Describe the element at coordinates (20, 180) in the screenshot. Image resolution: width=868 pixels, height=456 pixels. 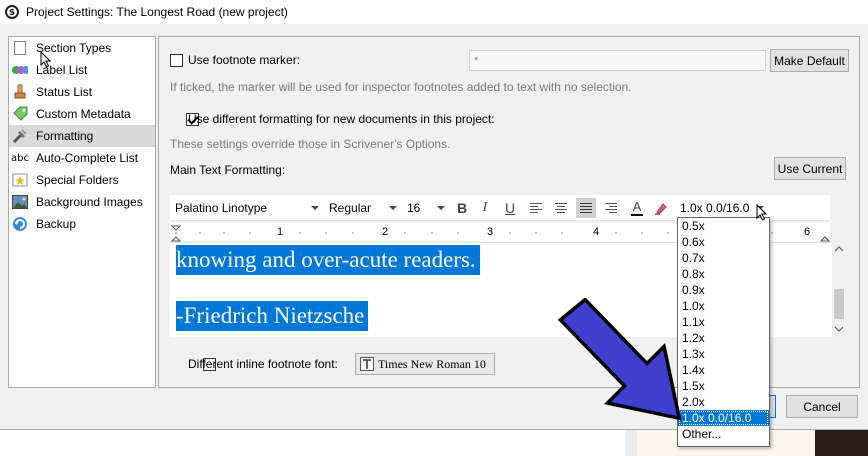
I see `special-folders-icon` at that location.